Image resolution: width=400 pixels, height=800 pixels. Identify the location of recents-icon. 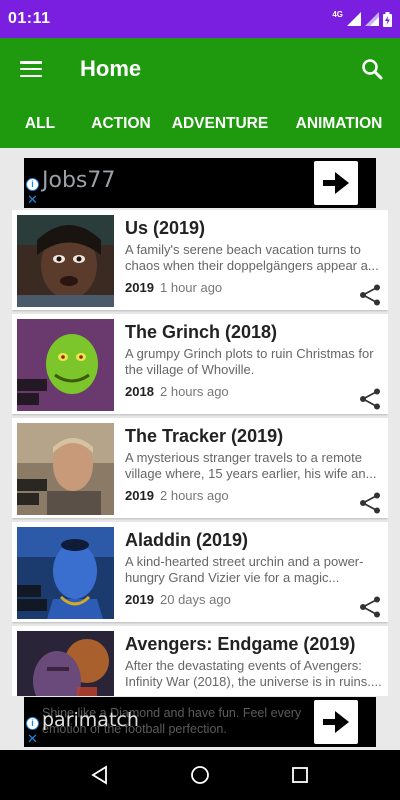
(300, 775).